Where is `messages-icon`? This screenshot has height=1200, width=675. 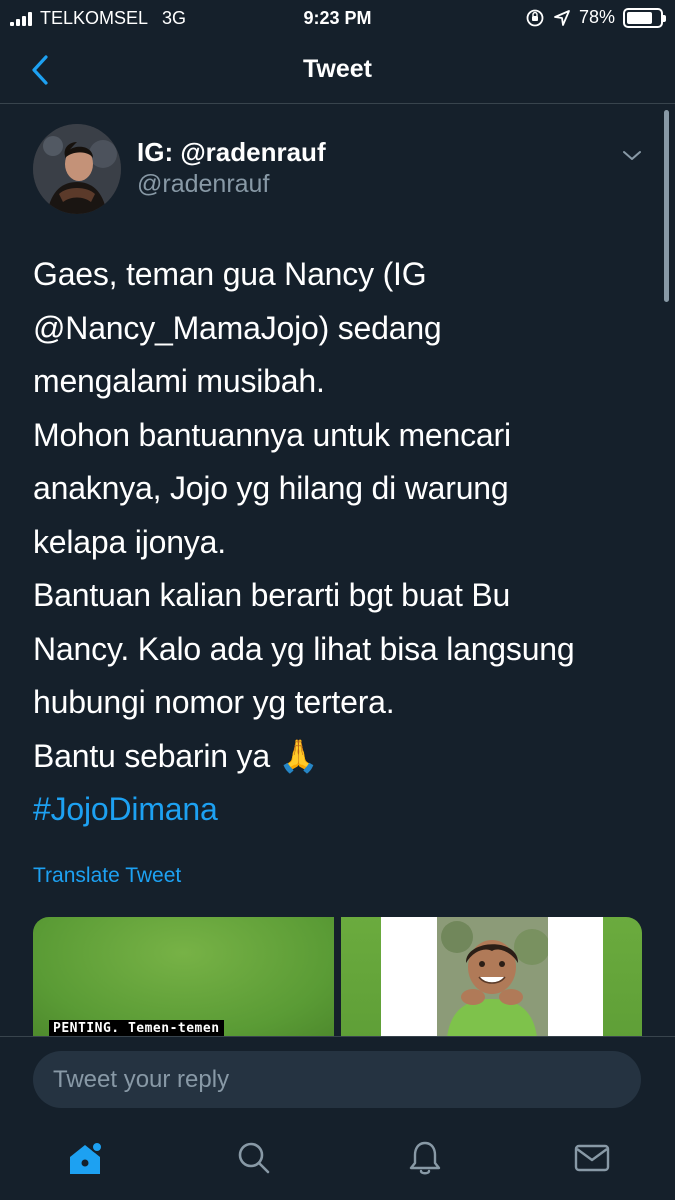 messages-icon is located at coordinates (592, 1158).